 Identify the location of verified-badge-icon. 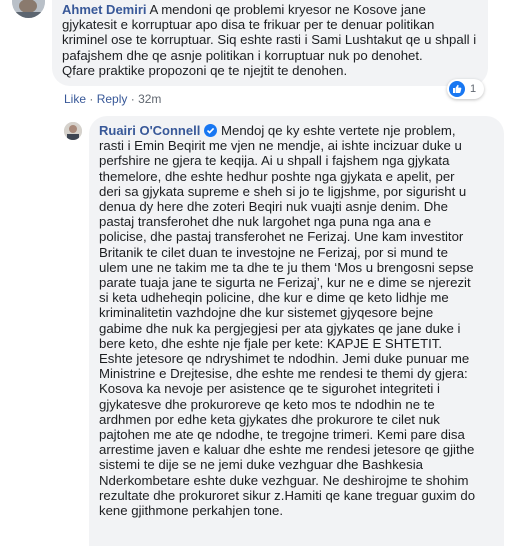
(211, 130).